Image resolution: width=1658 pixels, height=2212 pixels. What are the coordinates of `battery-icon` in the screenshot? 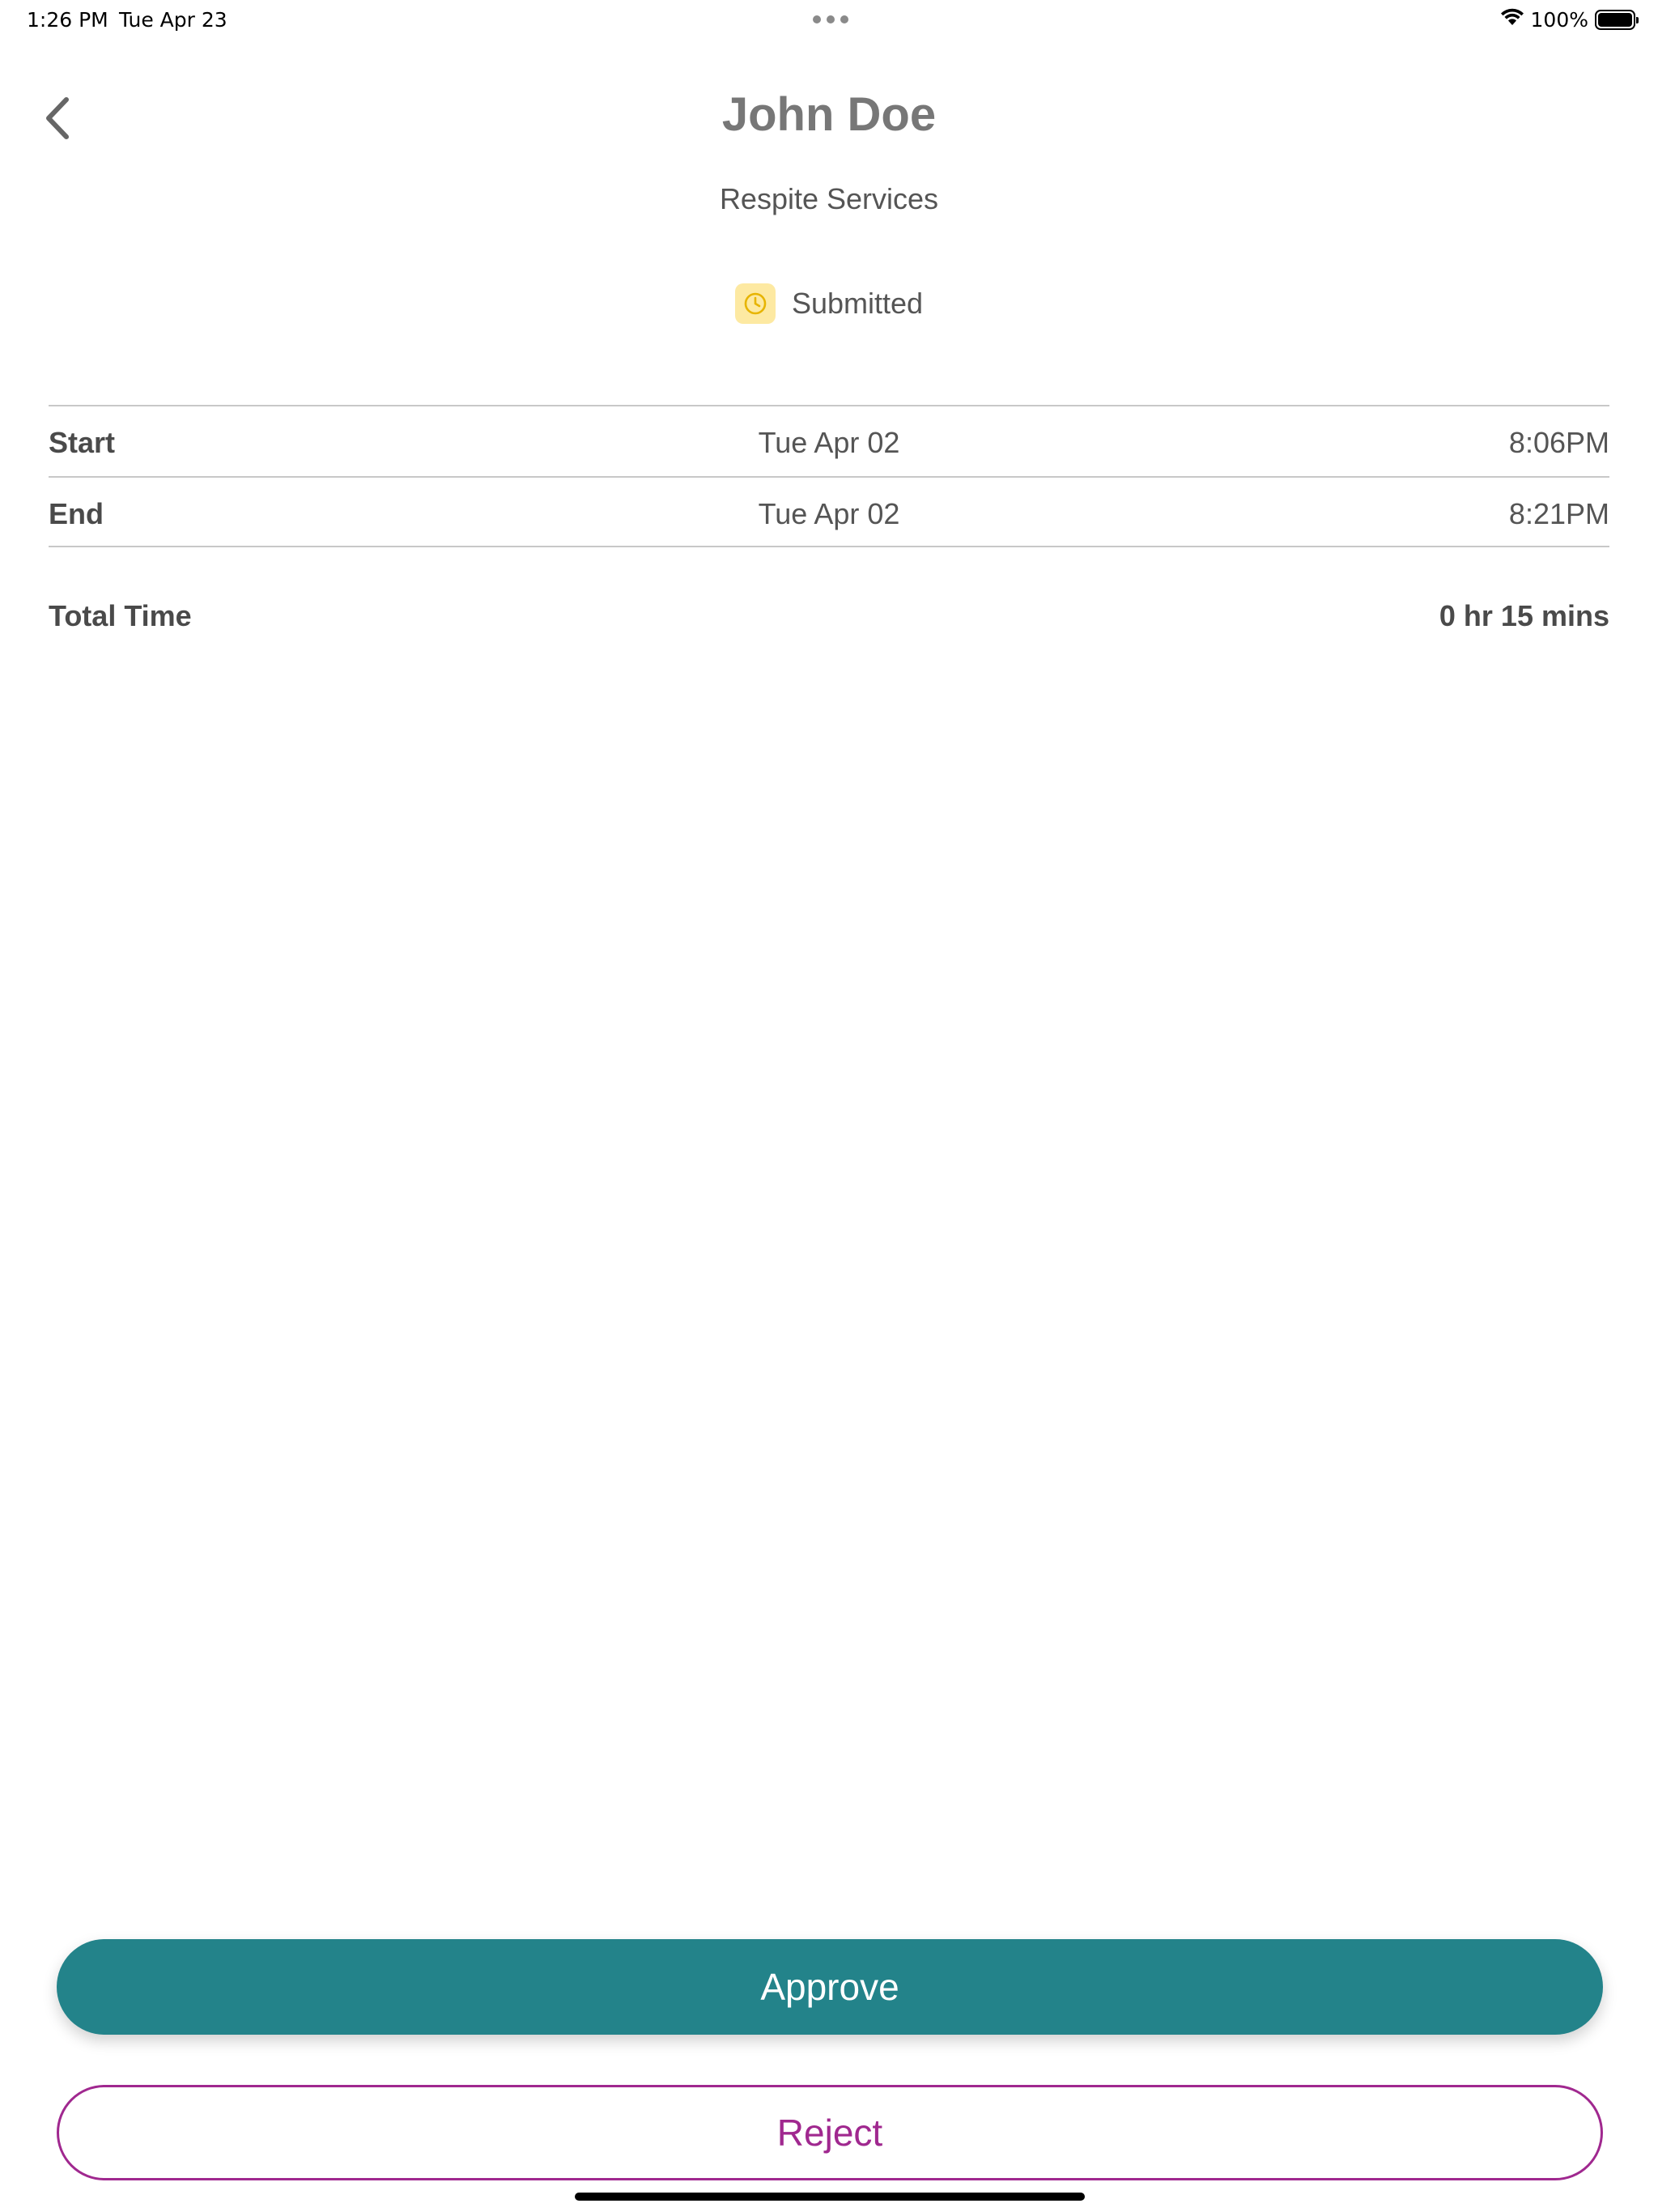 It's located at (1617, 19).